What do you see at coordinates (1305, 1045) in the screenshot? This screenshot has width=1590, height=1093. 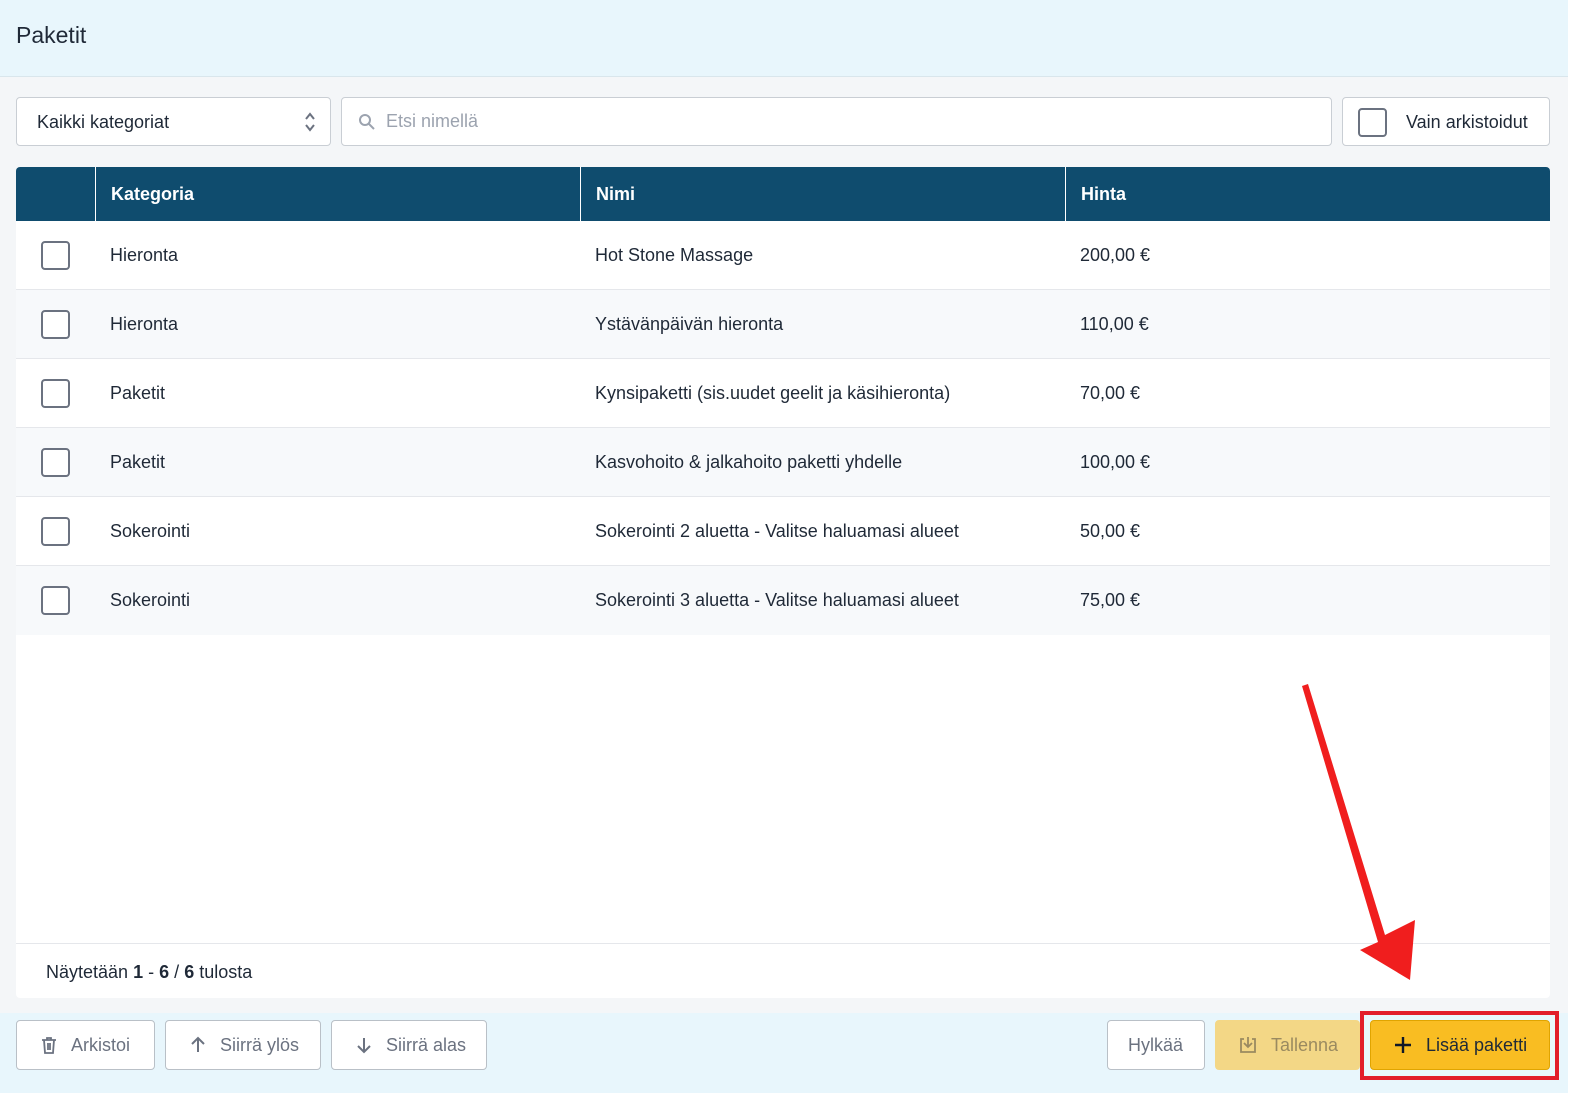 I see `save-button-label: Tallenna` at bounding box center [1305, 1045].